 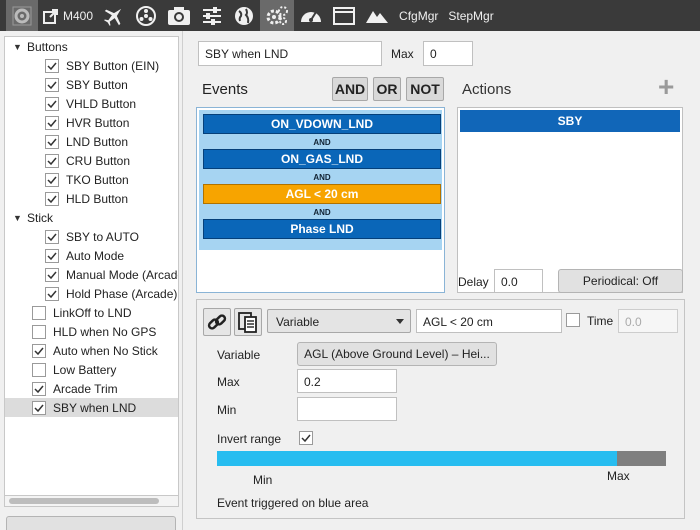 I want to click on max-value-input: 0.2, so click(x=347, y=381).